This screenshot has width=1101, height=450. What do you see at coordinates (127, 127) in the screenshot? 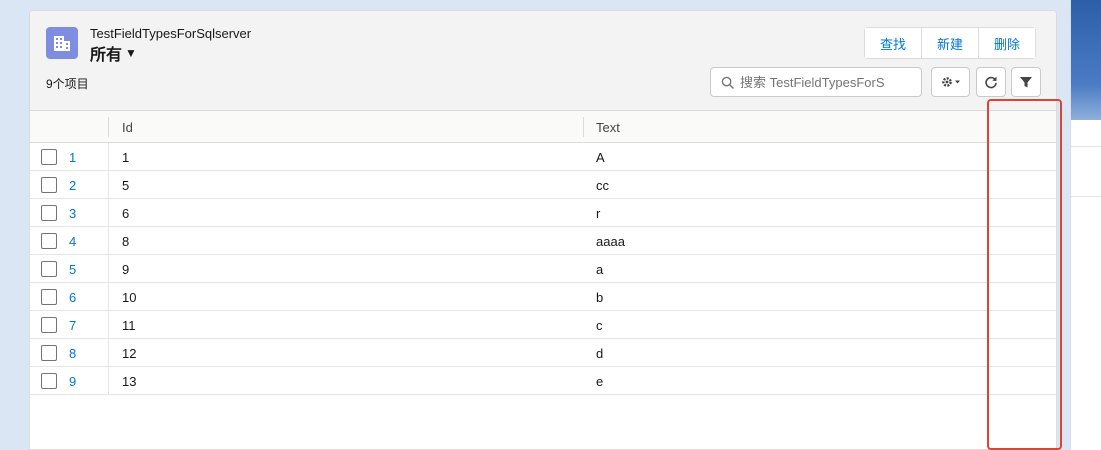
I see `column-header-id: Id` at bounding box center [127, 127].